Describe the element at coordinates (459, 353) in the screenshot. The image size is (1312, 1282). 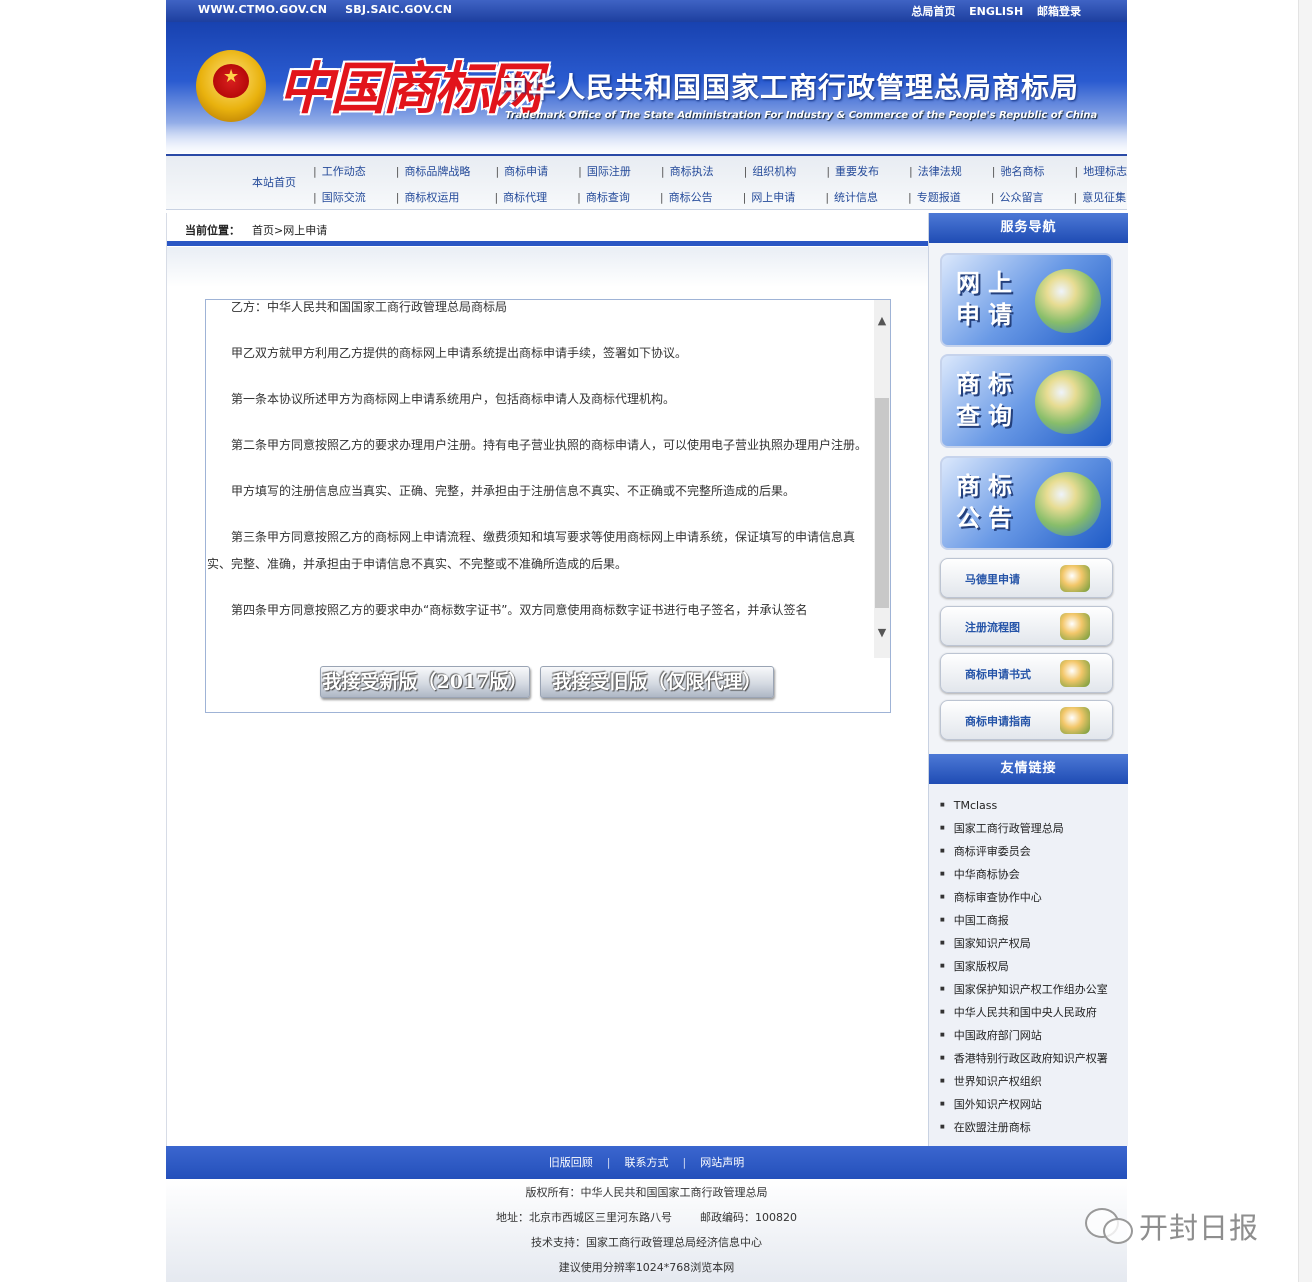
I see `agreement-paragraph: 甲乙双方就甲方利用乙方提供的商标网上申请系统提出商标申请手续，签署如下协议。` at that location.